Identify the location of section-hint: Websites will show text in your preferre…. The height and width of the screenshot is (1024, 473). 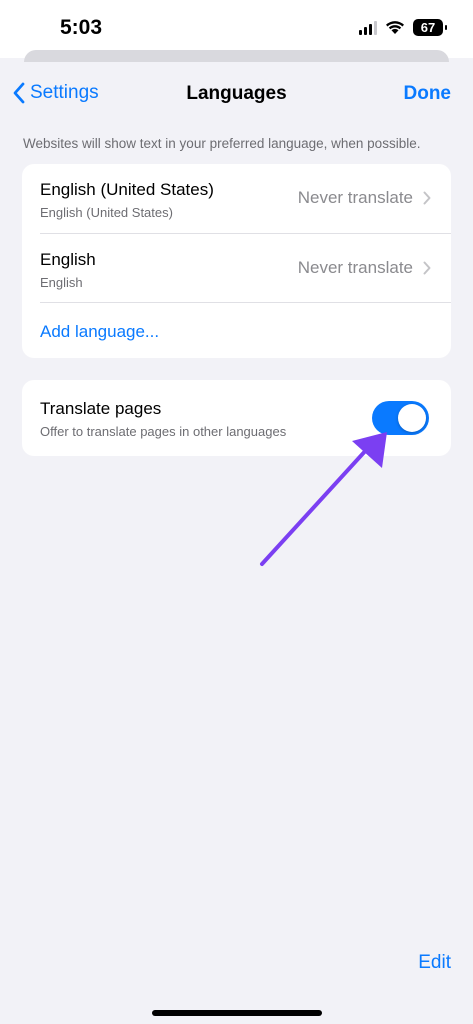
(222, 143).